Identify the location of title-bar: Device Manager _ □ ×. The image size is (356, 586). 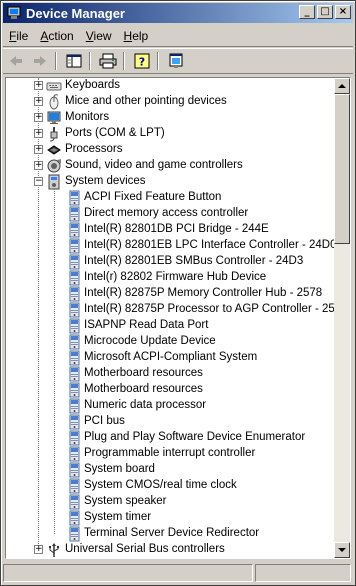
(178, 13).